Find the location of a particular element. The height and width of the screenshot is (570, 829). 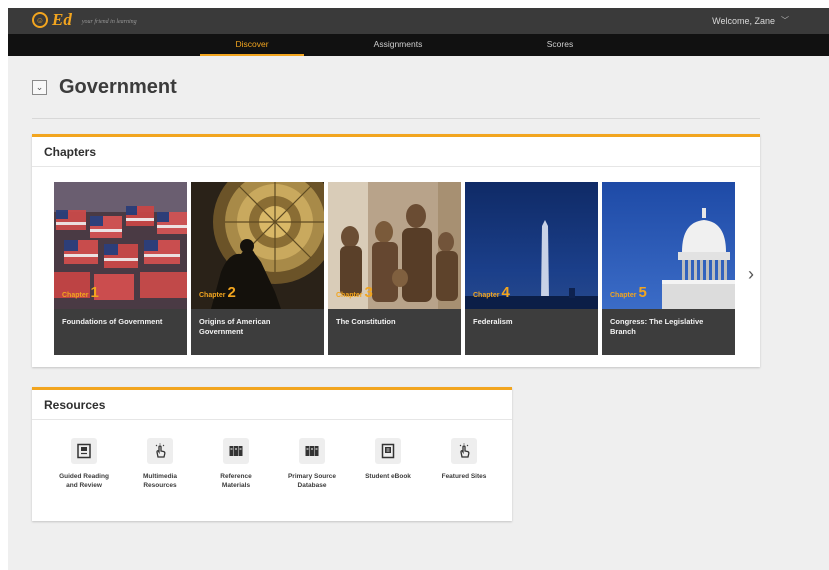

chapter-title: Congress: The Legislative Branch is located at coordinates (668, 332).